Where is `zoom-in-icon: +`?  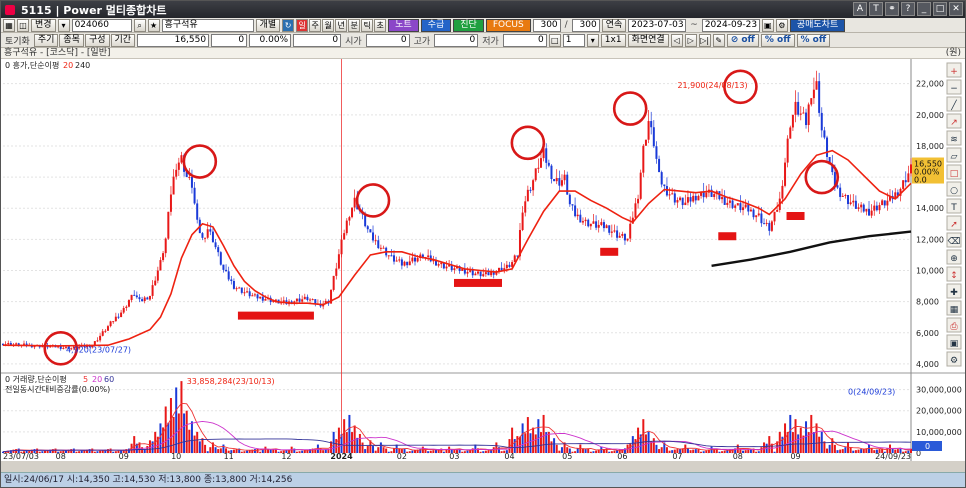
zoom-in-icon: + is located at coordinates (954, 70).